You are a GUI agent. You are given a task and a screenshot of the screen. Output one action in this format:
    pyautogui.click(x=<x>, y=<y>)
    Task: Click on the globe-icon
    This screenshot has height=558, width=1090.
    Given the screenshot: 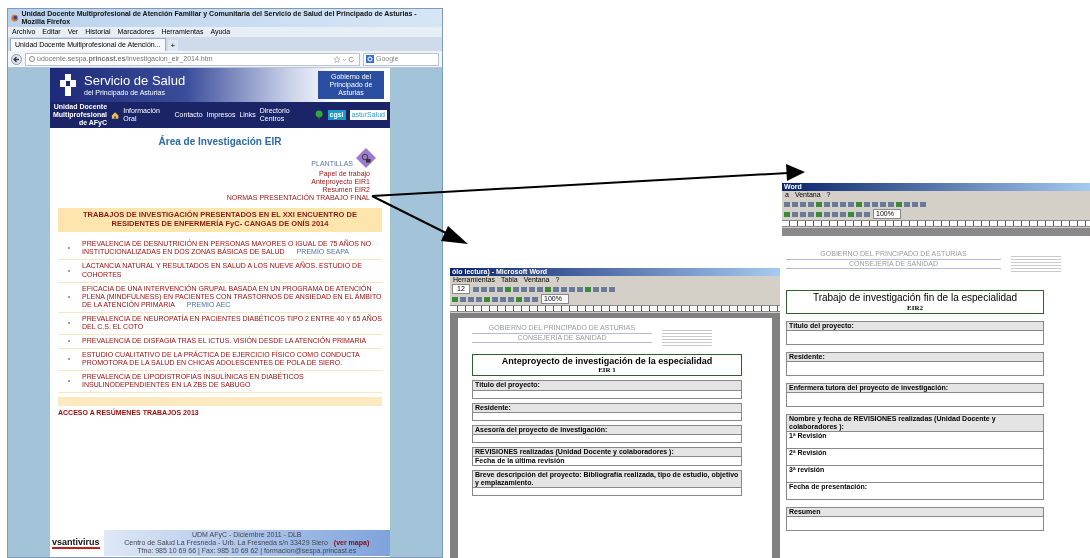 What is the action you would take?
    pyautogui.click(x=32, y=59)
    